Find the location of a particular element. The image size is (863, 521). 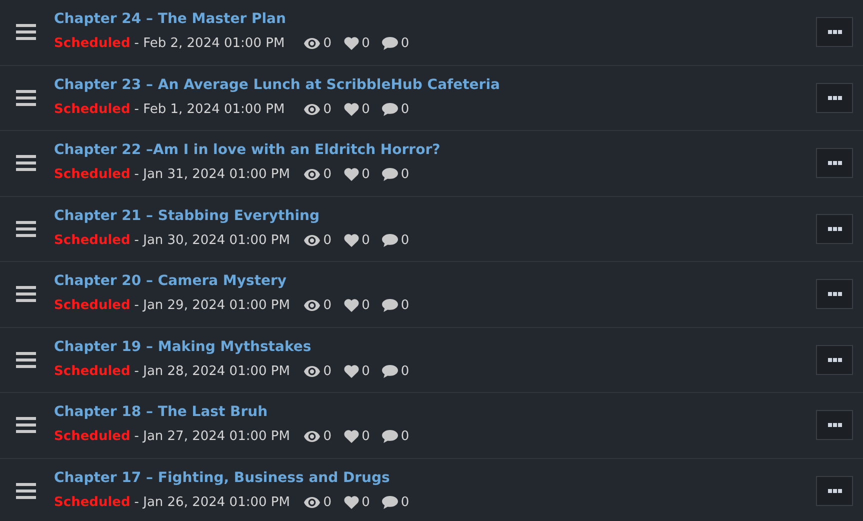

date-text: - Jan 29, 2024 01:00 PM is located at coordinates (212, 306).